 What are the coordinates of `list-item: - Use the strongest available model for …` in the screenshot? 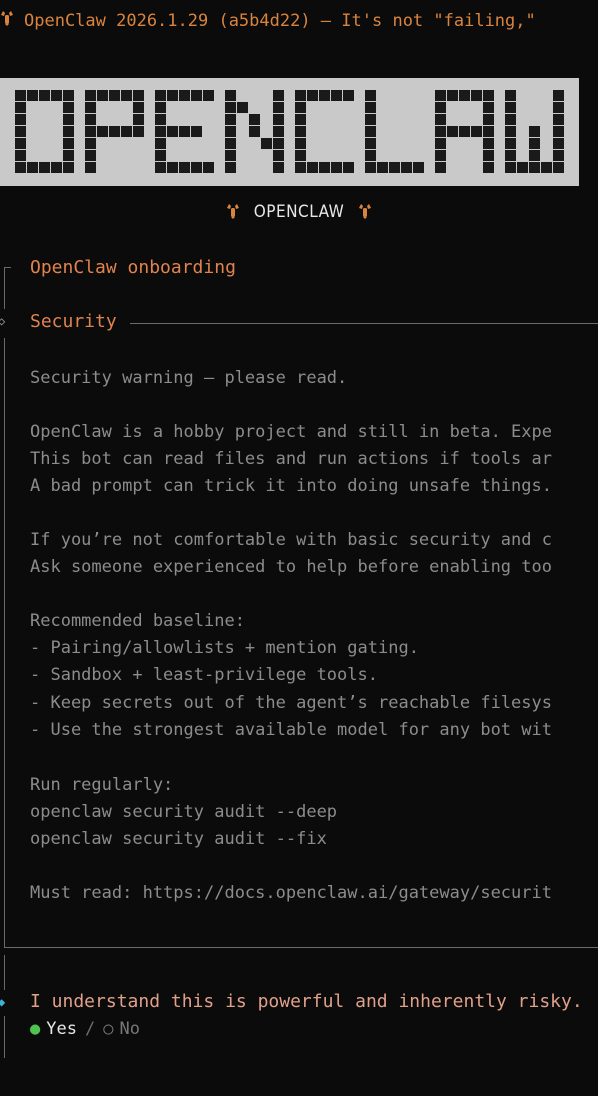 It's located at (291, 729).